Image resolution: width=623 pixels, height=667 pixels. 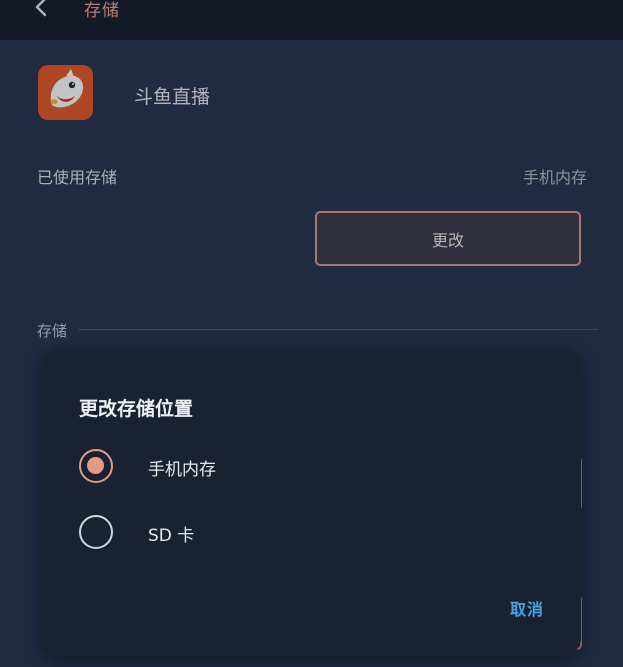 What do you see at coordinates (136, 409) in the screenshot?
I see `dialog-title: 更改存储位置` at bounding box center [136, 409].